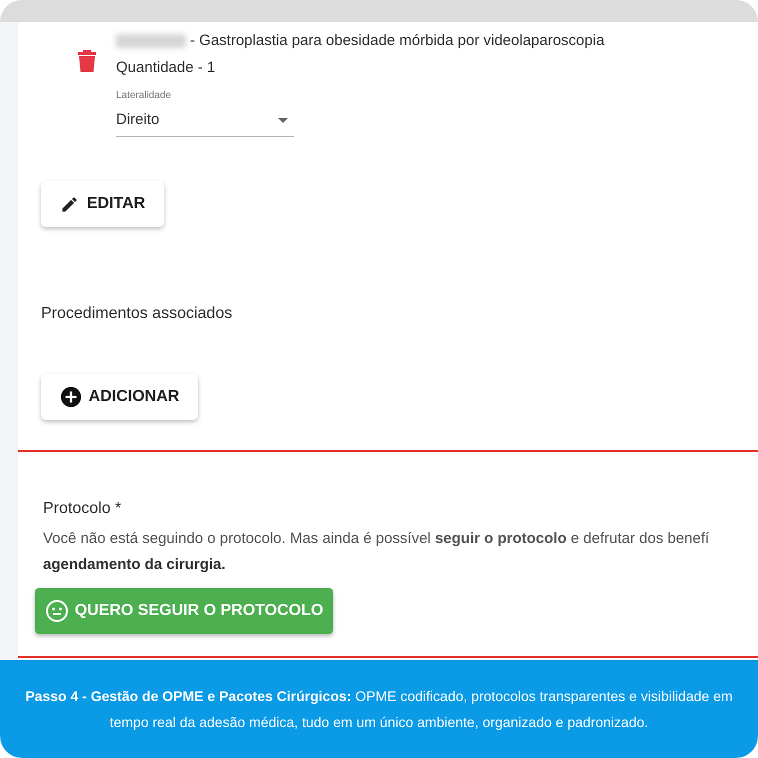 This screenshot has width=758, height=758. I want to click on laterality-label: Lateralidade, so click(144, 96).